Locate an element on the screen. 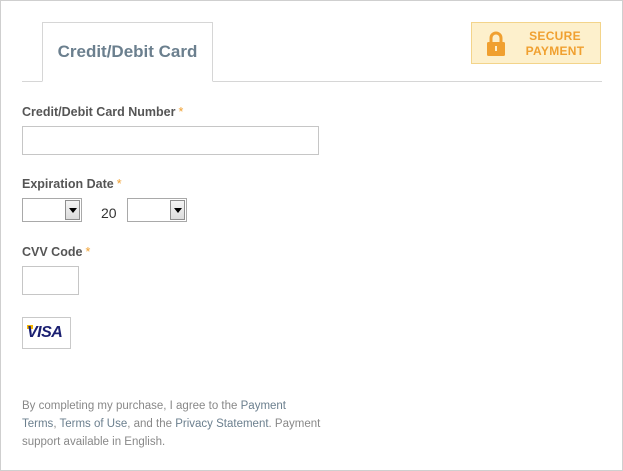 The height and width of the screenshot is (471, 623). year-prefix: 20 is located at coordinates (109, 213).